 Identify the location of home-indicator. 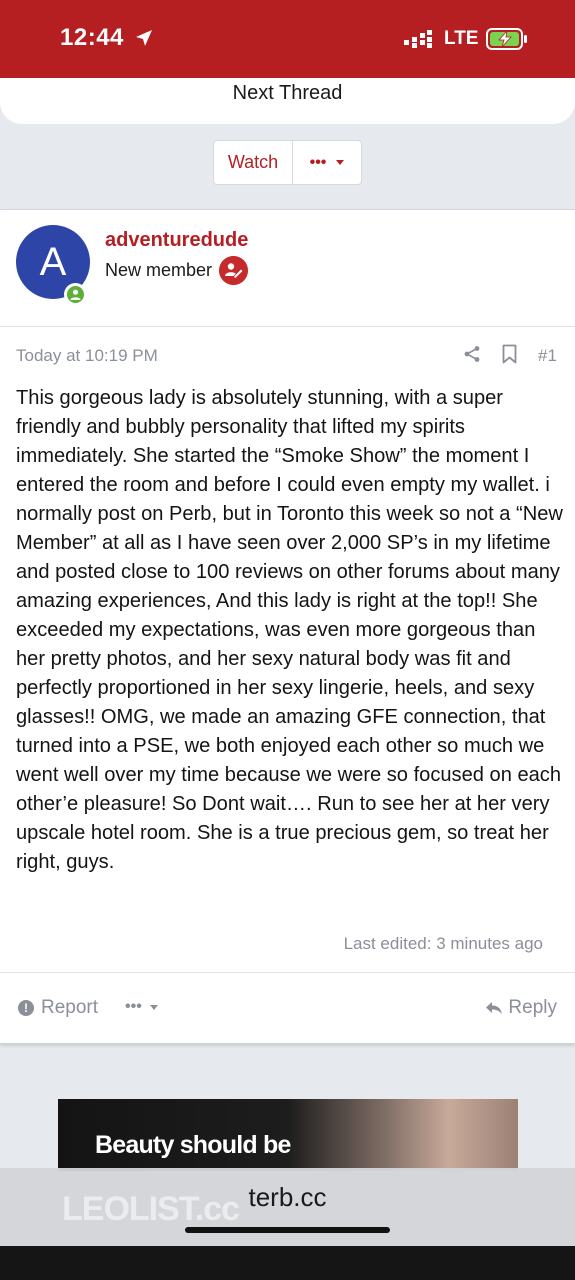
(287, 1230).